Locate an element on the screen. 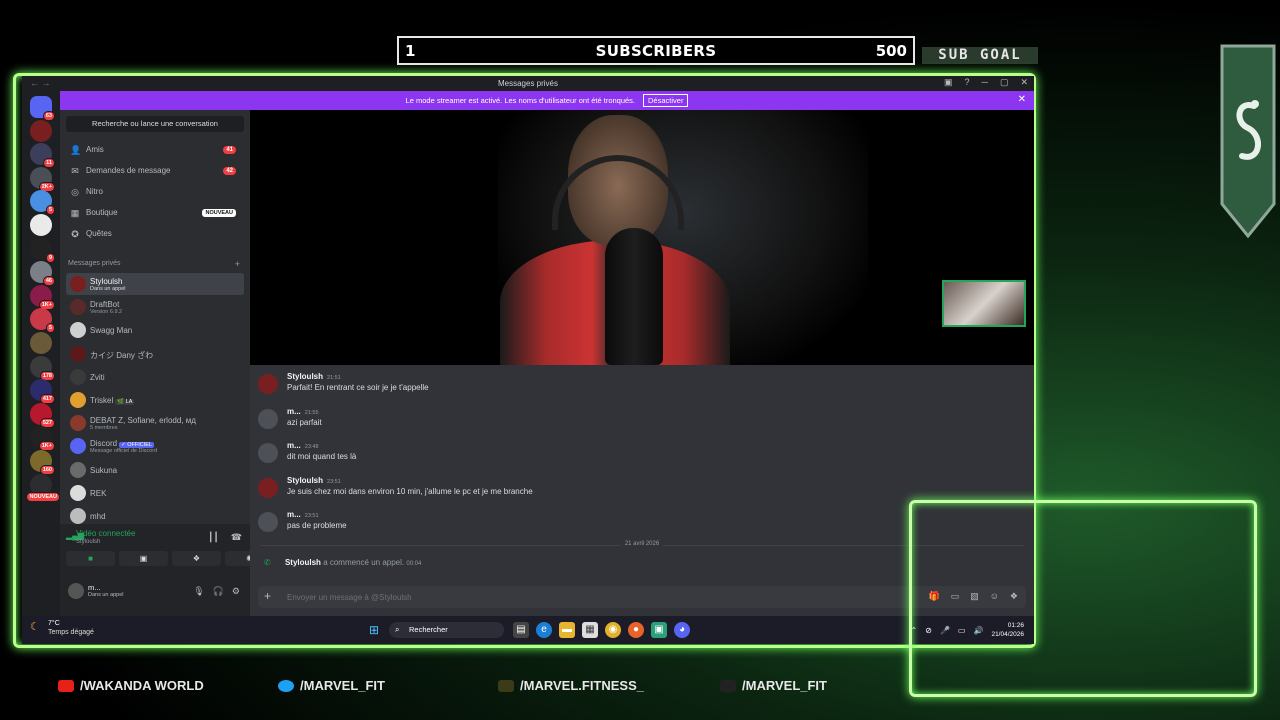 The height and width of the screenshot is (720, 1280). server-icon: NOUVEAU is located at coordinates (43, 487).